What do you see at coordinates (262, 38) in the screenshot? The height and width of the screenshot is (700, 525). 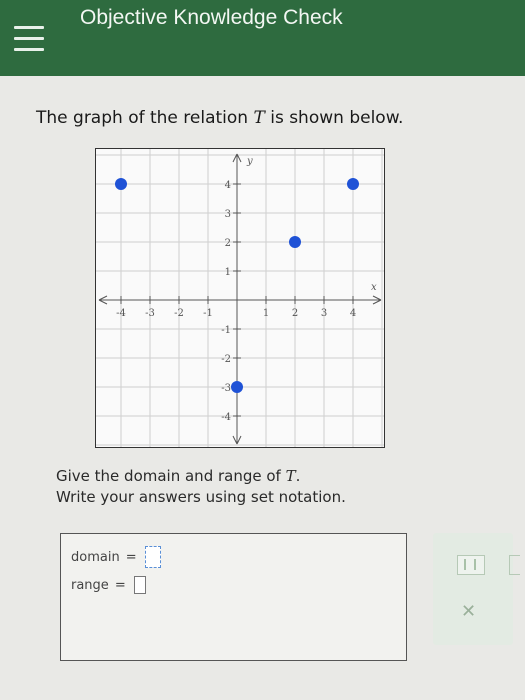 I see `app-header: Objective Knowledge Check` at bounding box center [262, 38].